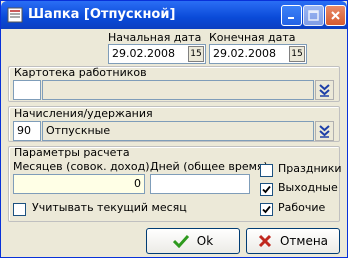  I want to click on green-check-icon, so click(180, 241).